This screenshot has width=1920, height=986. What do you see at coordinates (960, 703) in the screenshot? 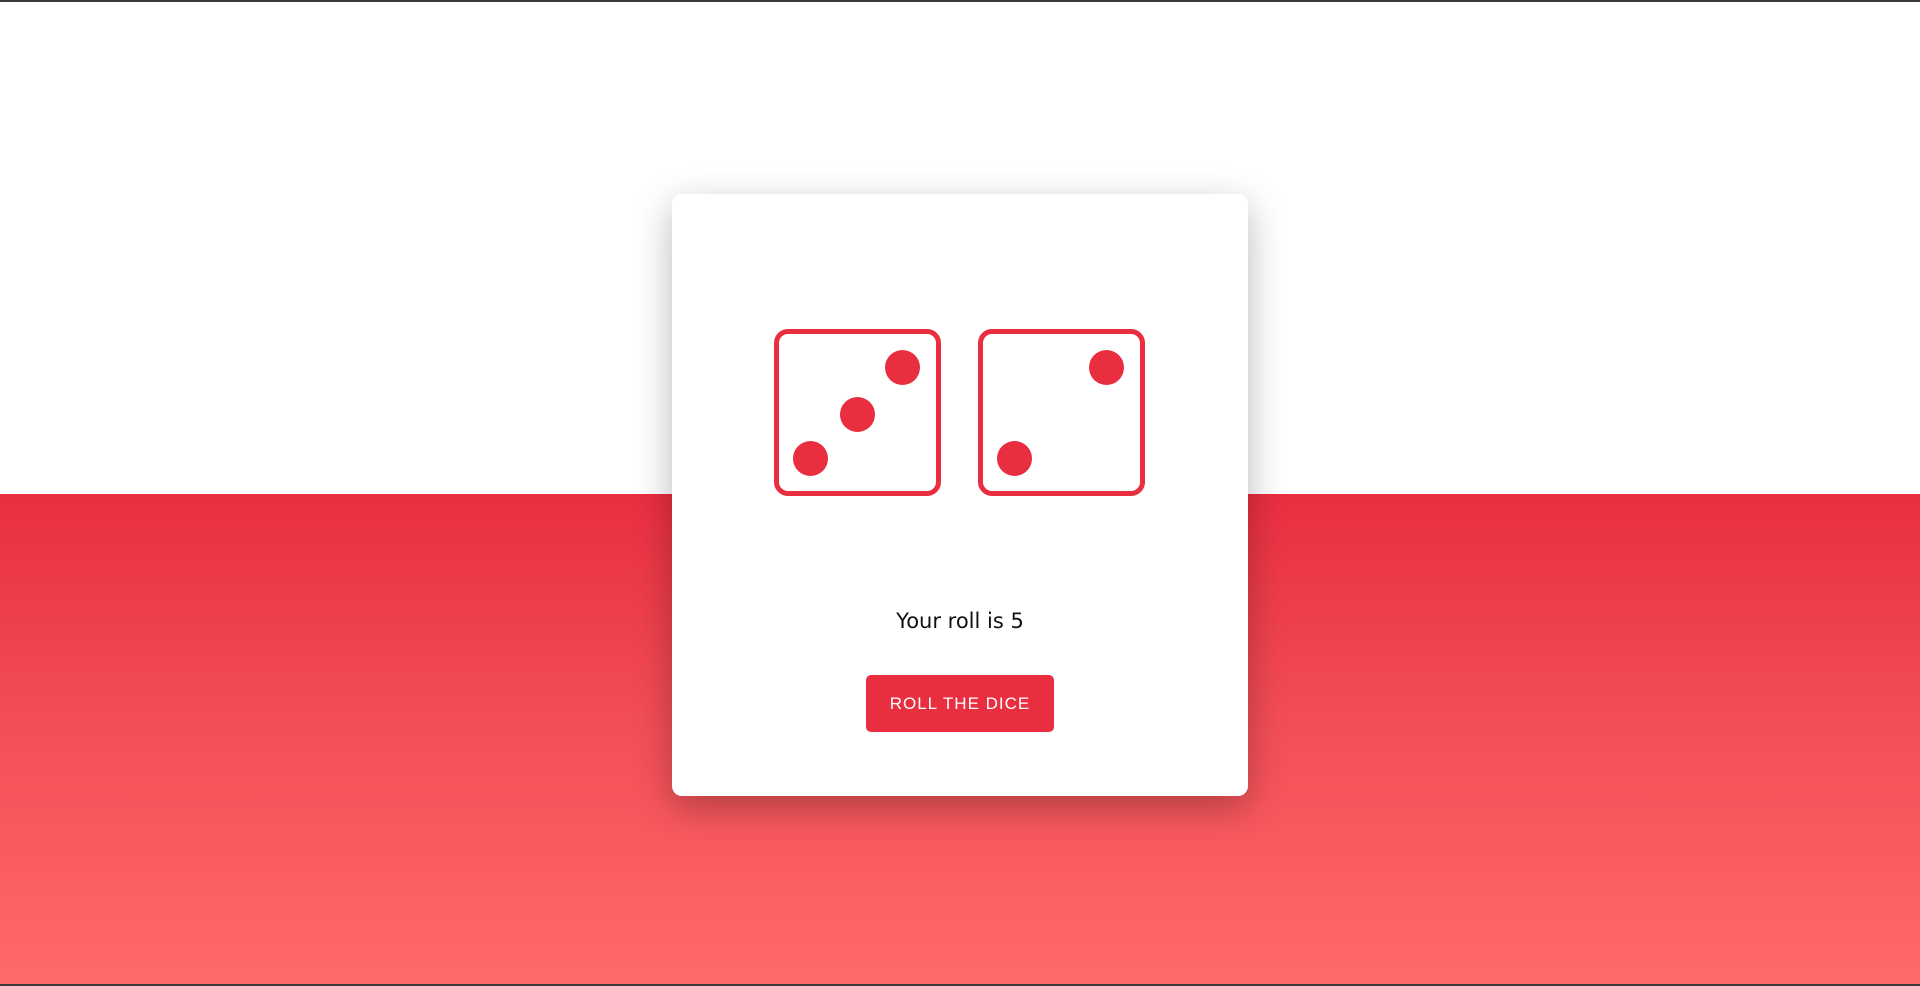
I see `roll-dice-button: ROLL THE DICE` at bounding box center [960, 703].